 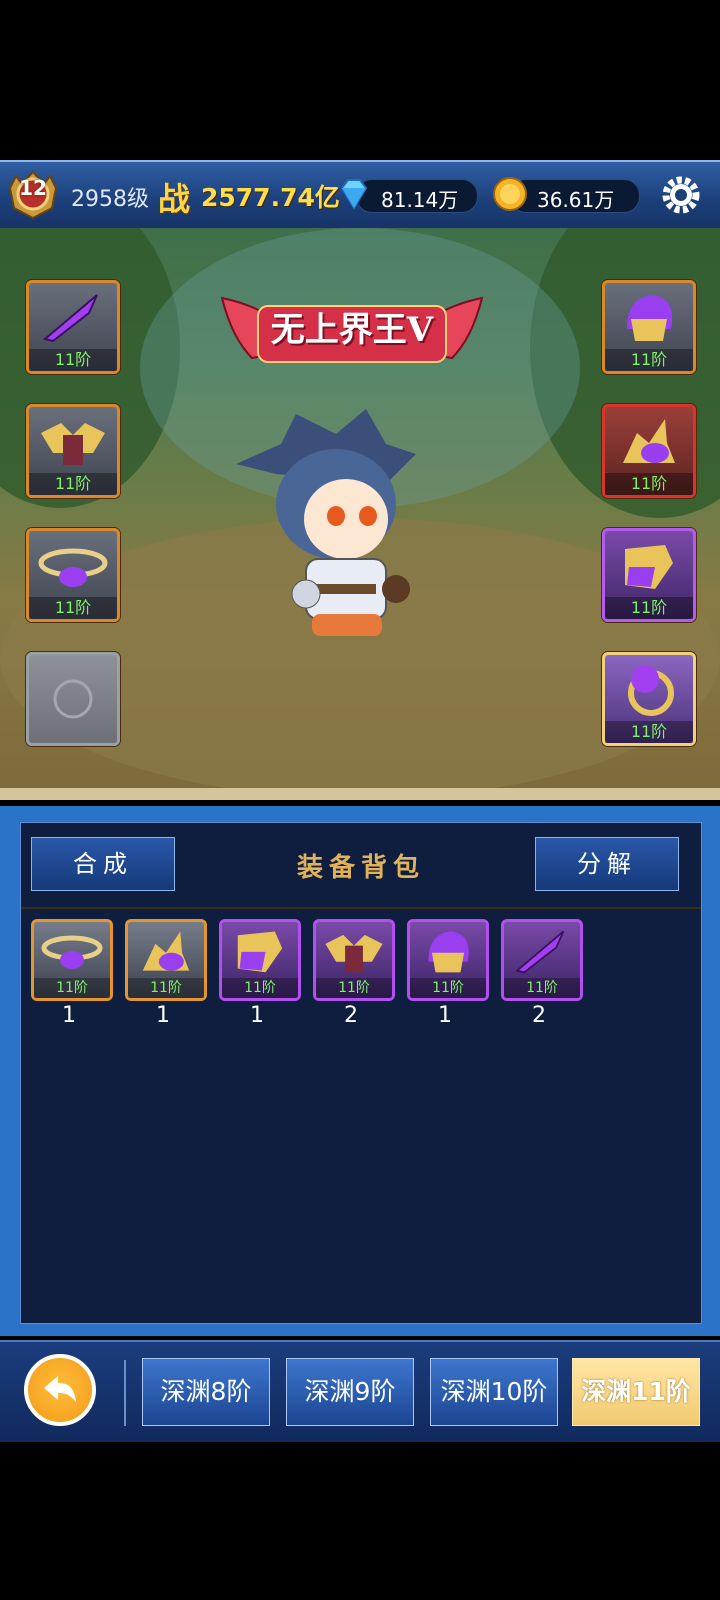 What do you see at coordinates (651, 690) in the screenshot?
I see `ring-icon` at bounding box center [651, 690].